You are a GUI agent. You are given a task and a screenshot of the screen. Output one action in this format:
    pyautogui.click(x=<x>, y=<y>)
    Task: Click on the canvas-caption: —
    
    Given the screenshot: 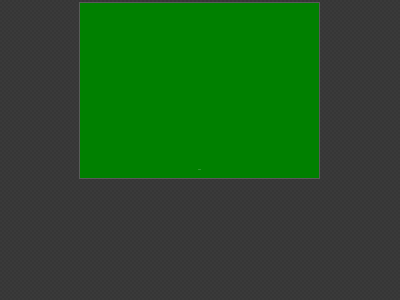 What is the action you would take?
    pyautogui.click(x=199, y=169)
    